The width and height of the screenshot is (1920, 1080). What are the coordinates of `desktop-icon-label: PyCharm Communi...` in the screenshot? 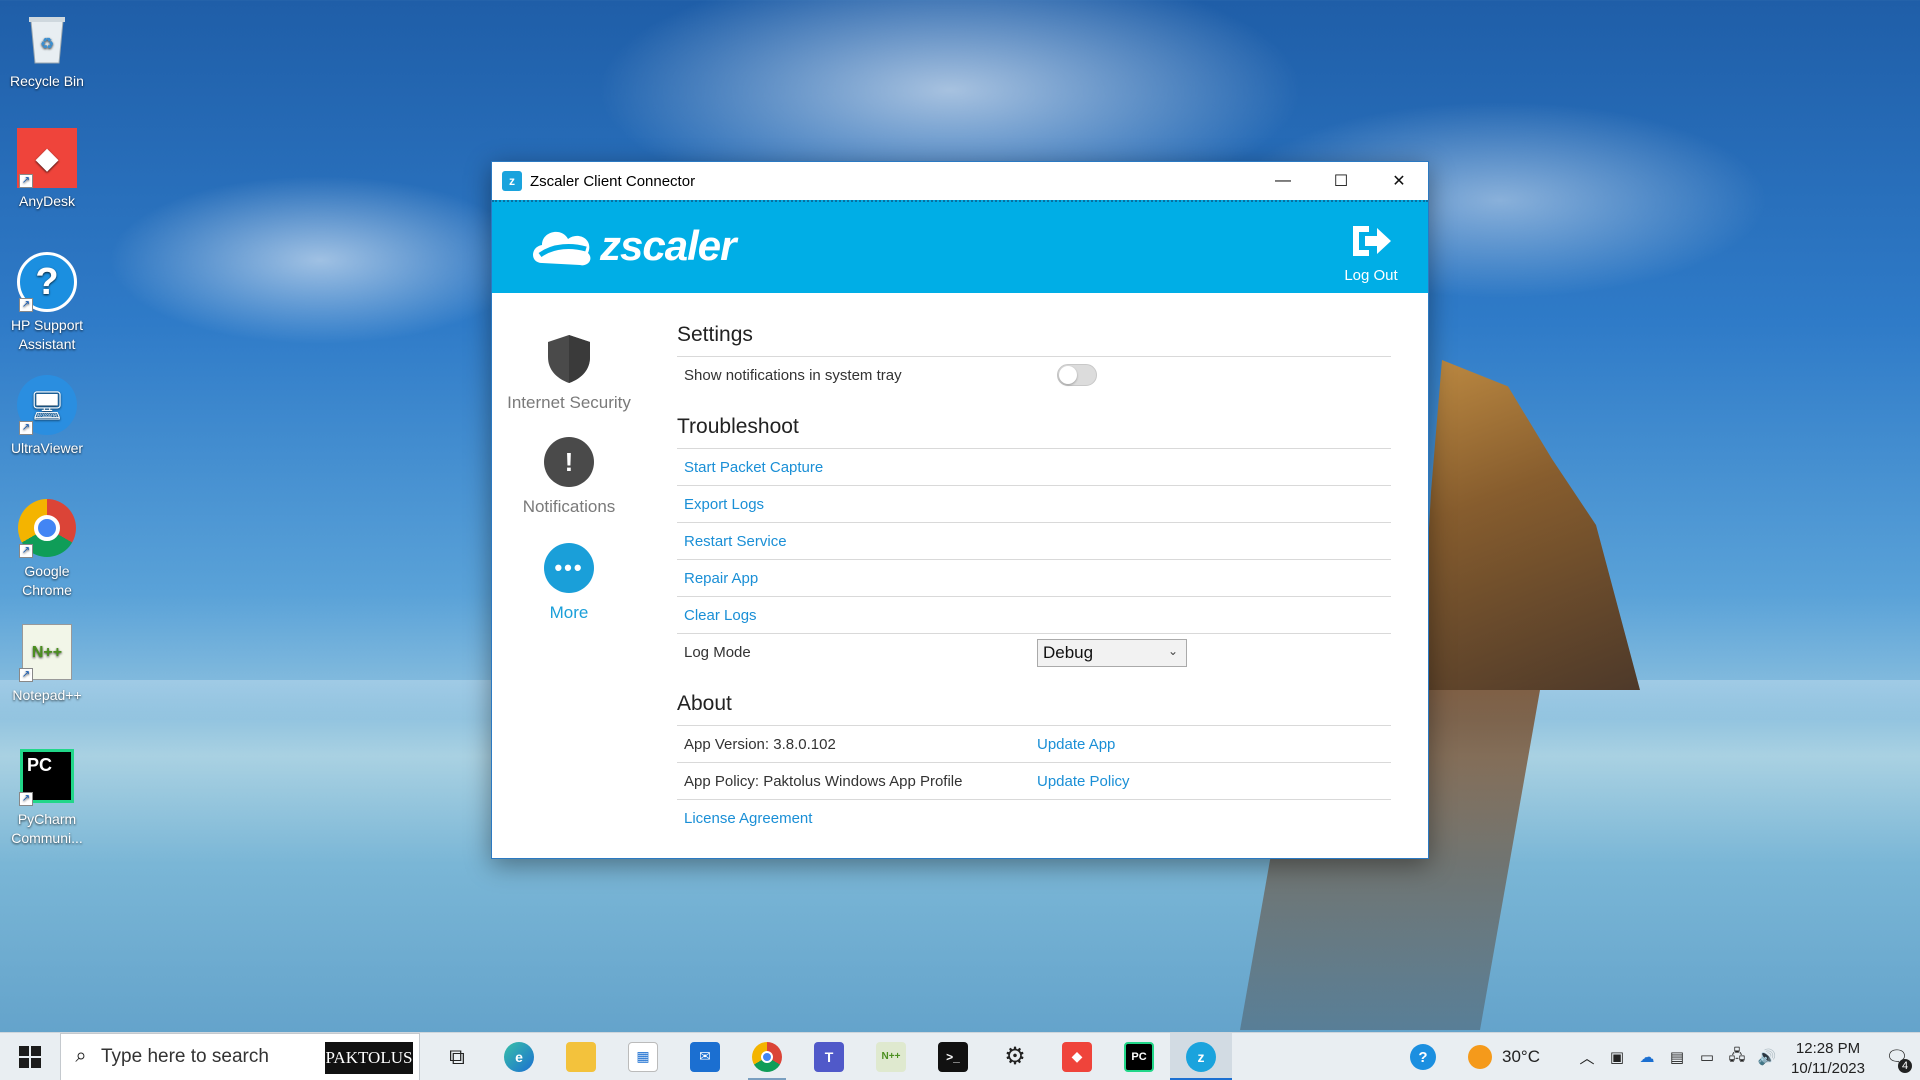 It's located at (47, 828).